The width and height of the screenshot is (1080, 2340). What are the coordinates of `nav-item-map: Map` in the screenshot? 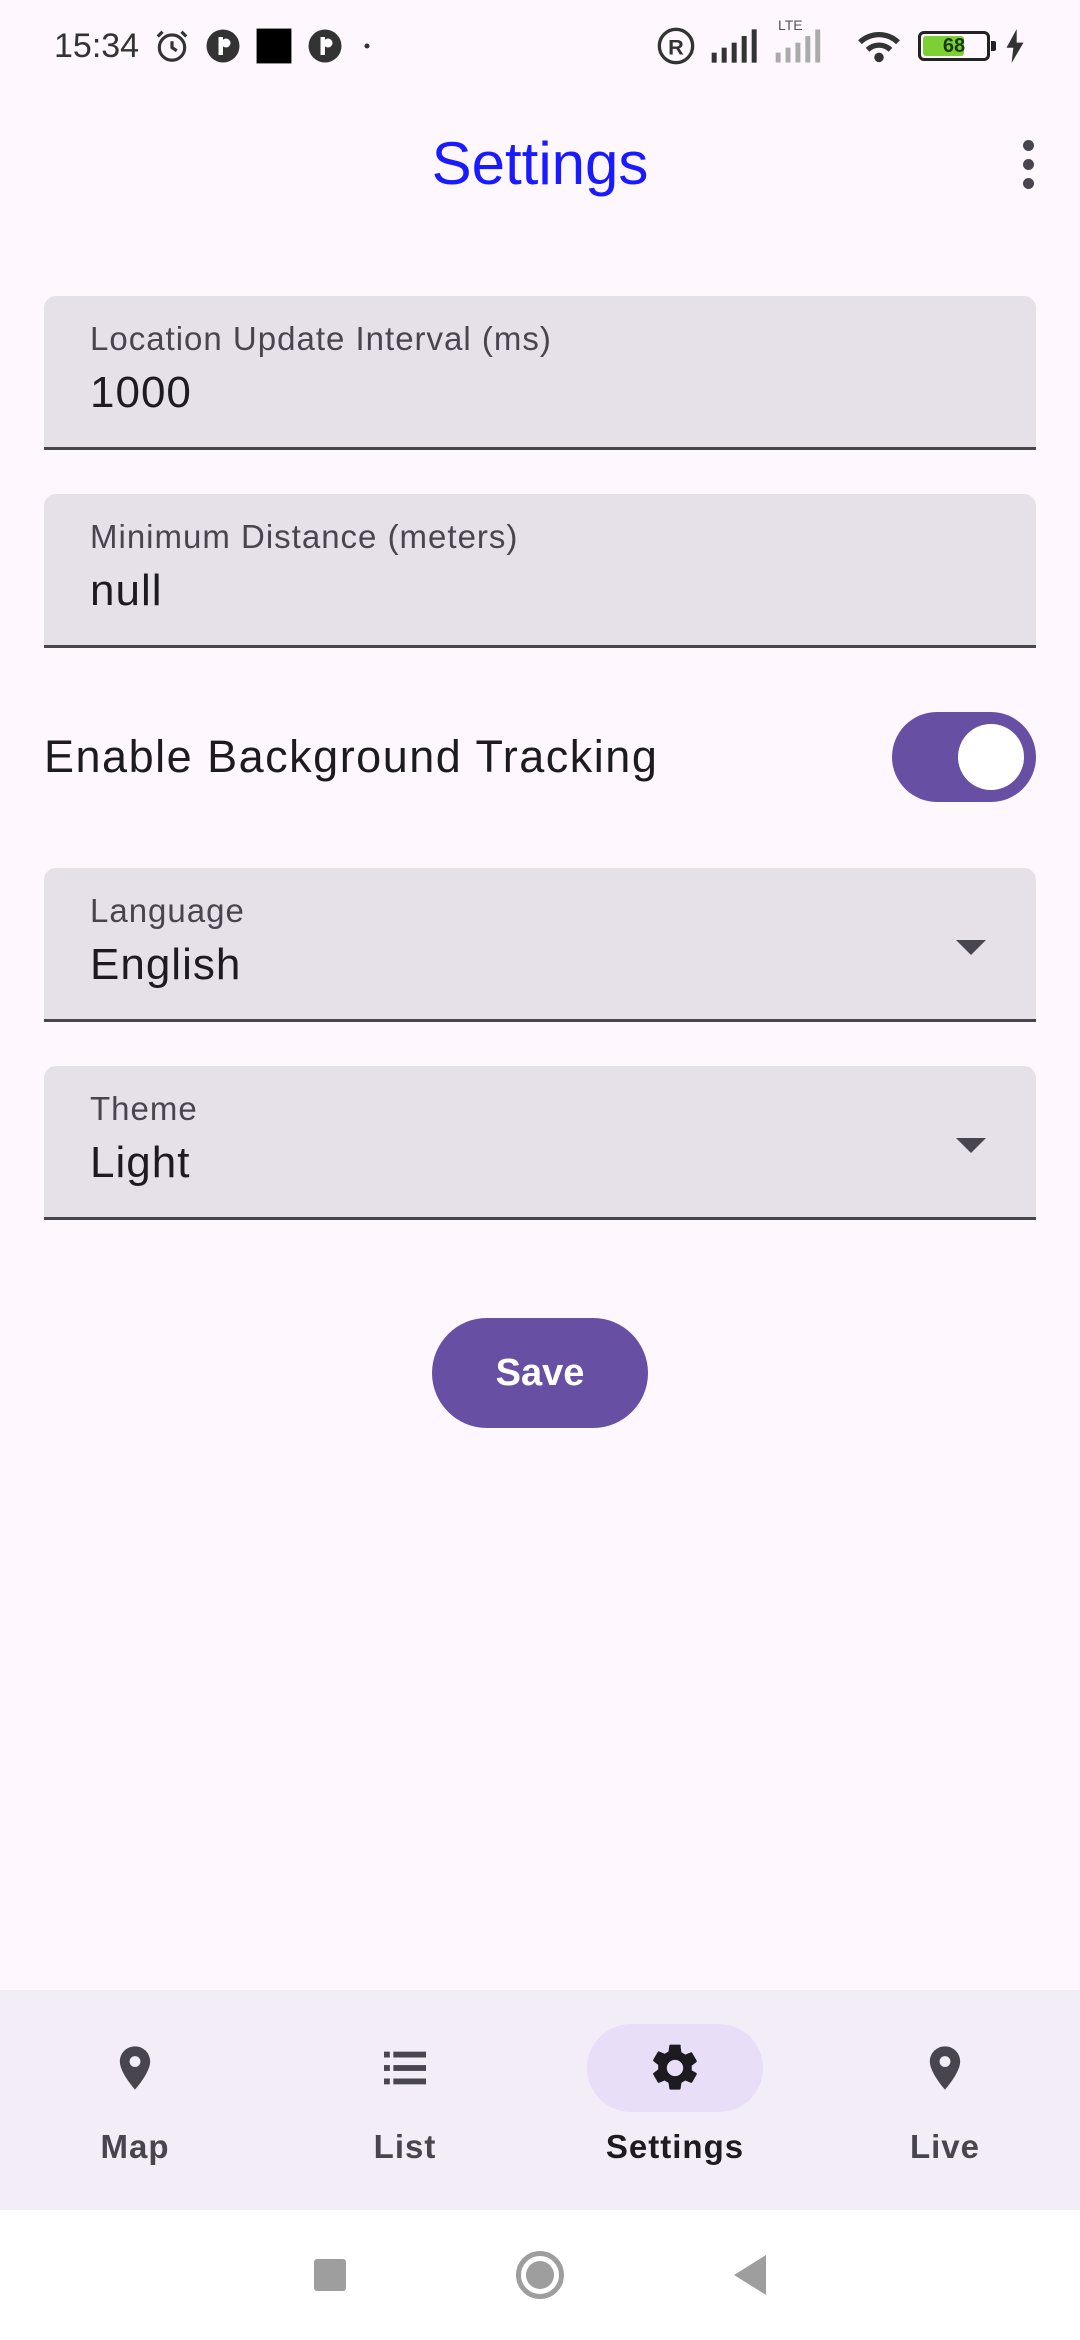 It's located at (135, 2100).